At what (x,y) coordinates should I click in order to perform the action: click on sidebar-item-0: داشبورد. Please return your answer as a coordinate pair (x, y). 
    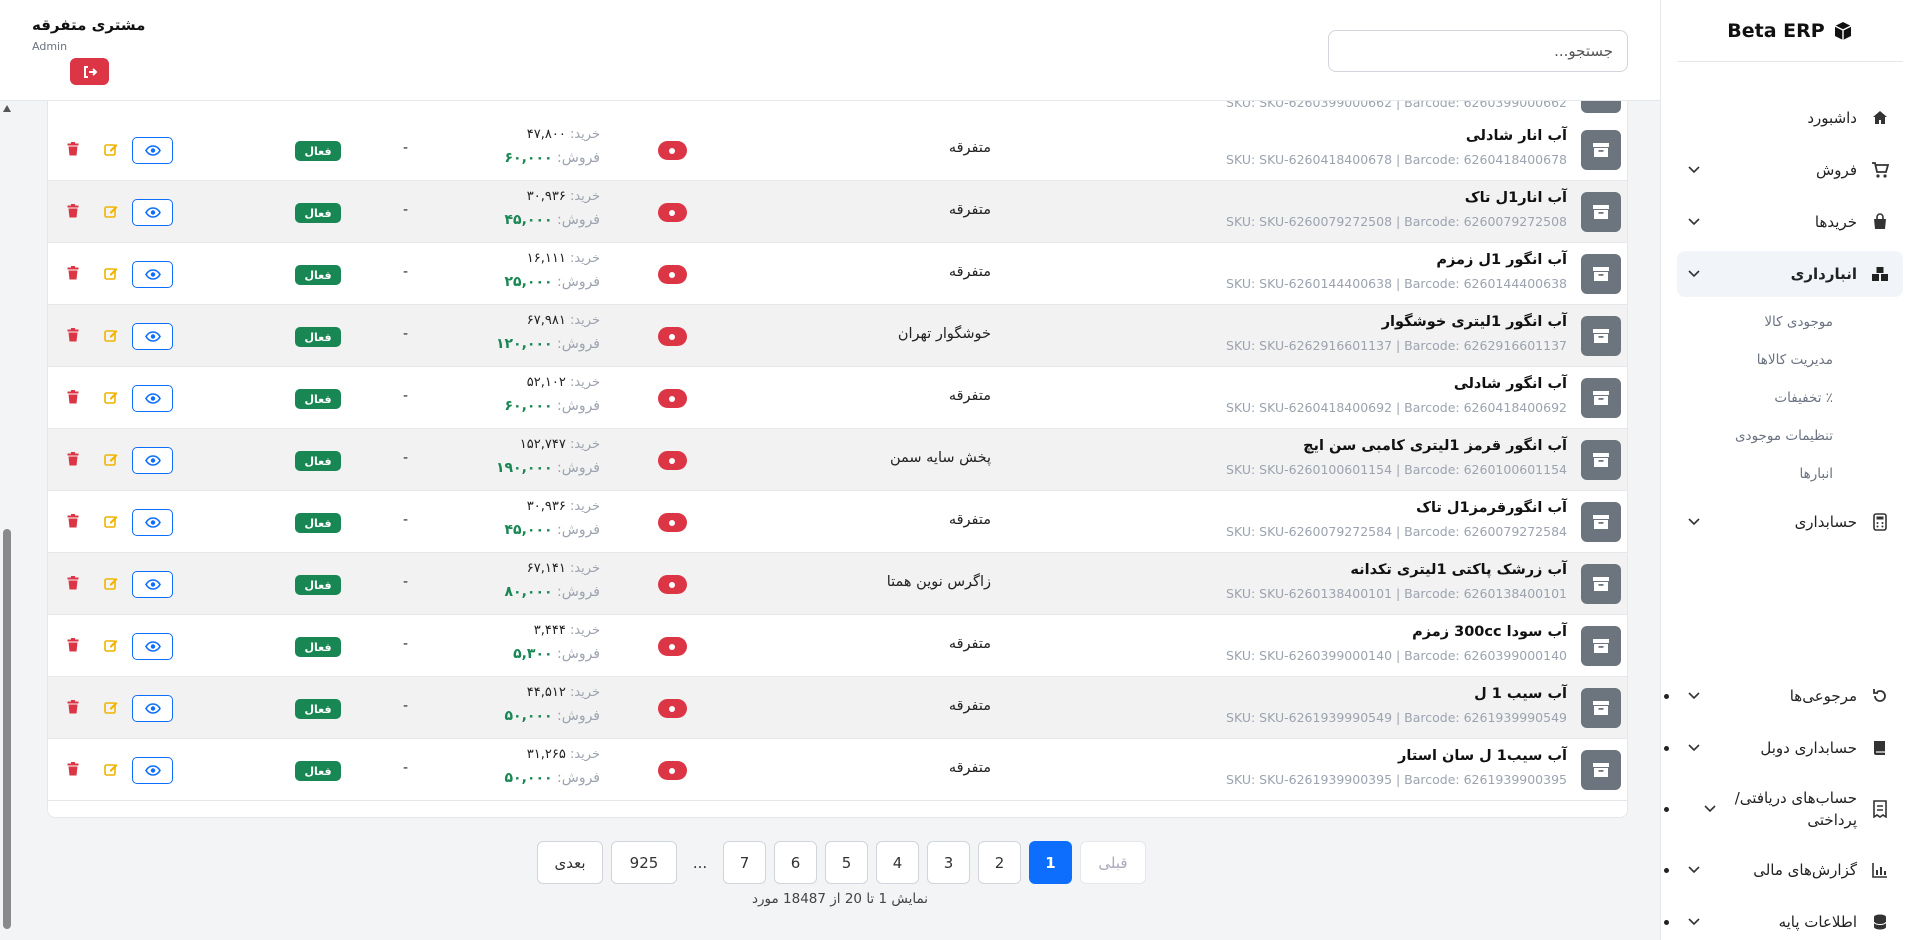
    Looking at the image, I should click on (1790, 118).